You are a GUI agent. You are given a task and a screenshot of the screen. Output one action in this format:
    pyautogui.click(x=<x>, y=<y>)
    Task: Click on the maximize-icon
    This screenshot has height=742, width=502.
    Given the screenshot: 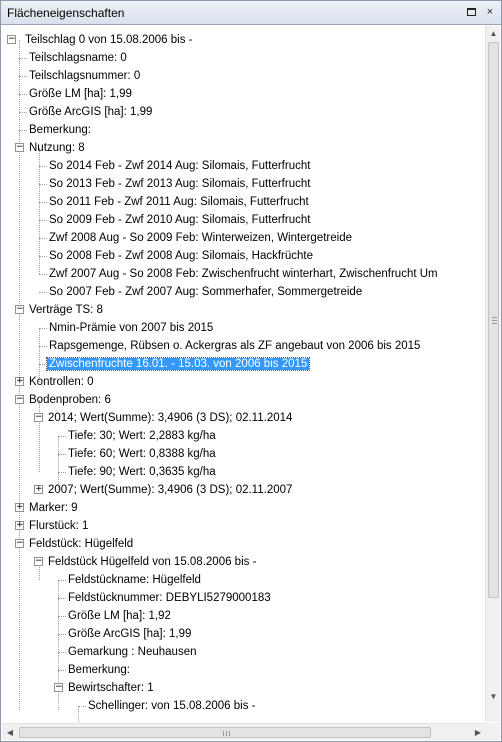 What is the action you would take?
    pyautogui.click(x=471, y=12)
    